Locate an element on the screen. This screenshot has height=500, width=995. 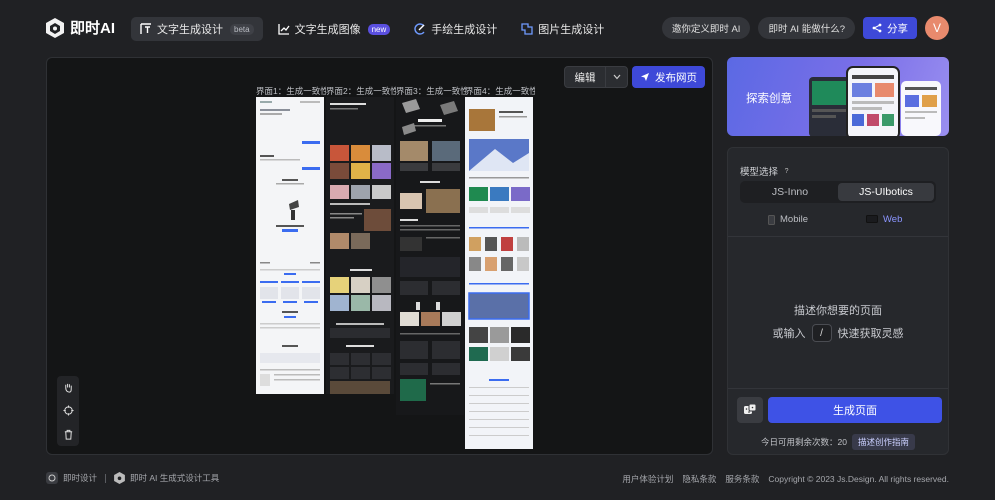
product-label: 即时 AI 生成式设计工具 is located at coordinates (175, 478).